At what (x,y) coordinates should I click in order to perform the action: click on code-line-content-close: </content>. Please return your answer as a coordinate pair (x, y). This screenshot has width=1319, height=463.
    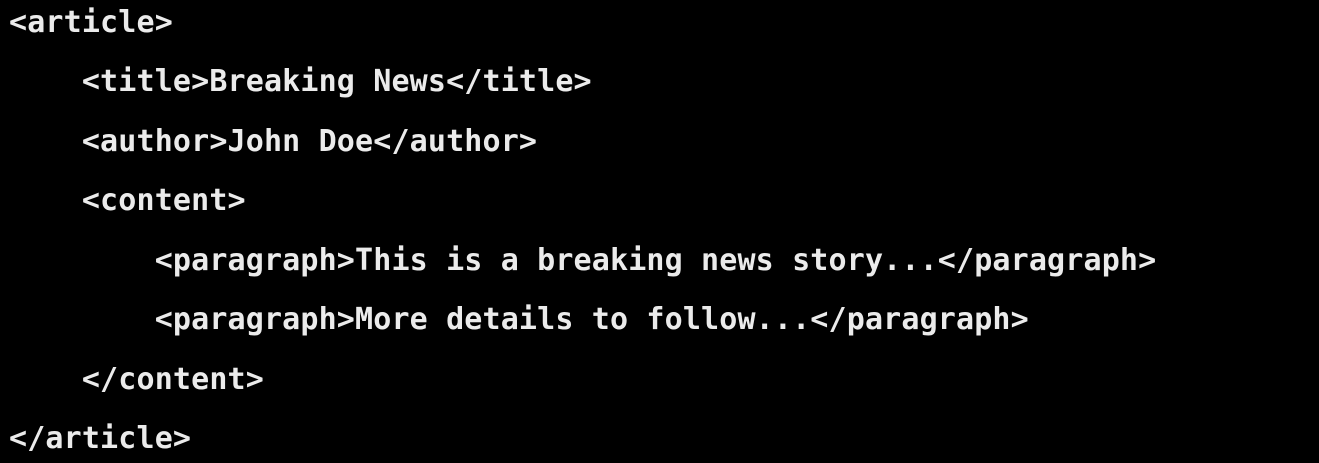
    Looking at the image, I should click on (136, 379).